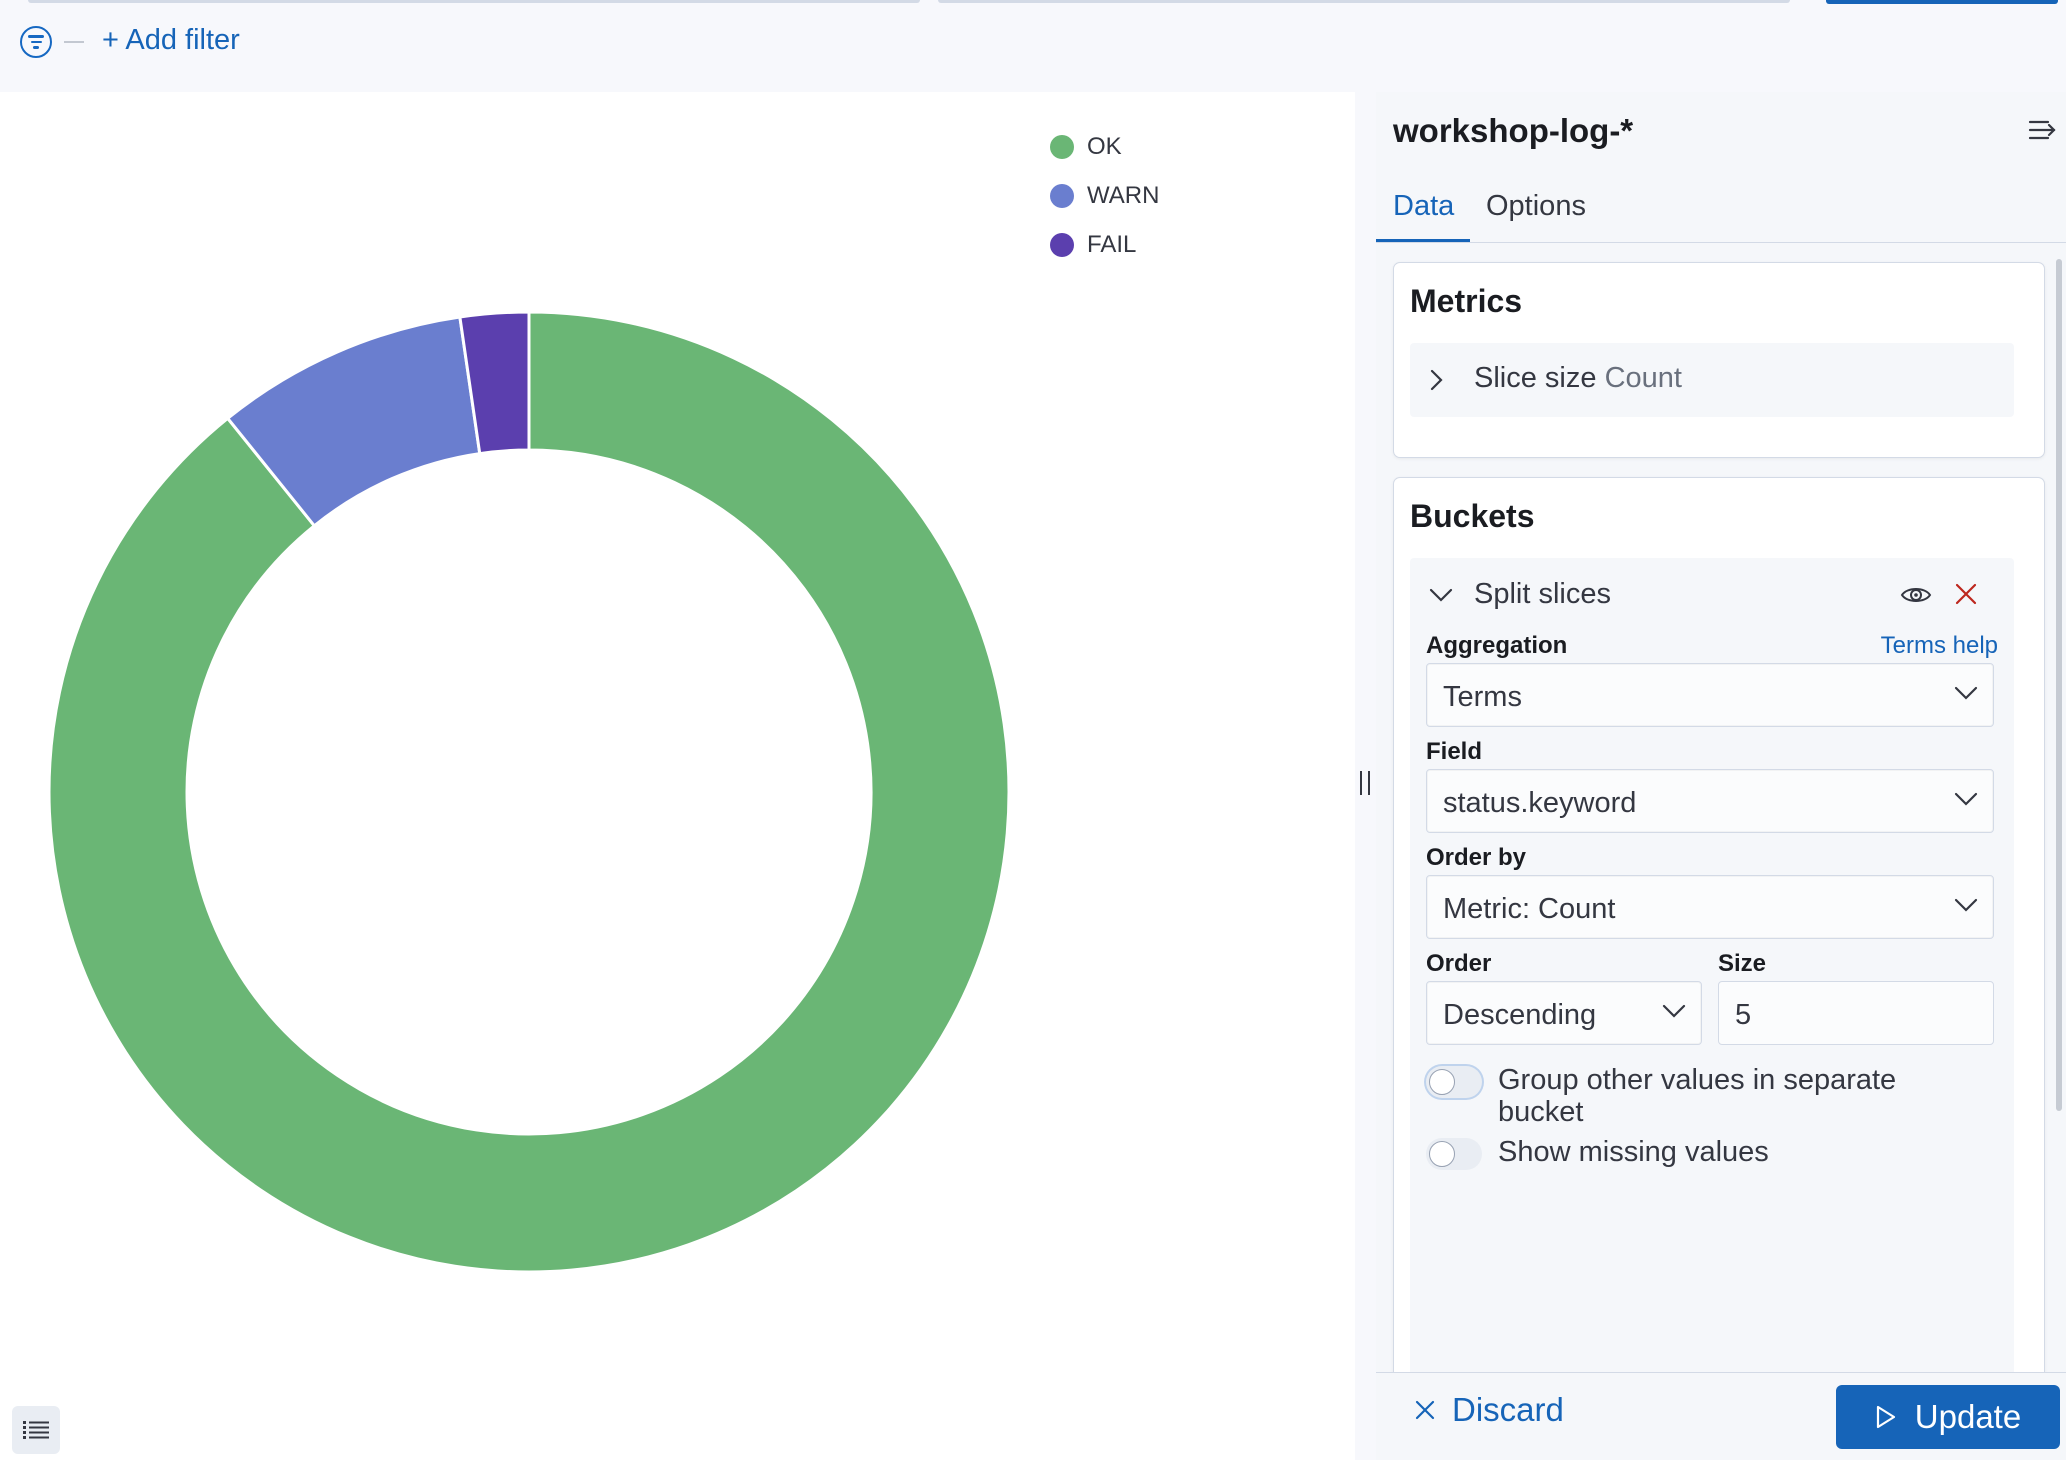 The width and height of the screenshot is (2066, 1460). Describe the element at coordinates (1540, 803) in the screenshot. I see `field-value: status.keyword` at that location.